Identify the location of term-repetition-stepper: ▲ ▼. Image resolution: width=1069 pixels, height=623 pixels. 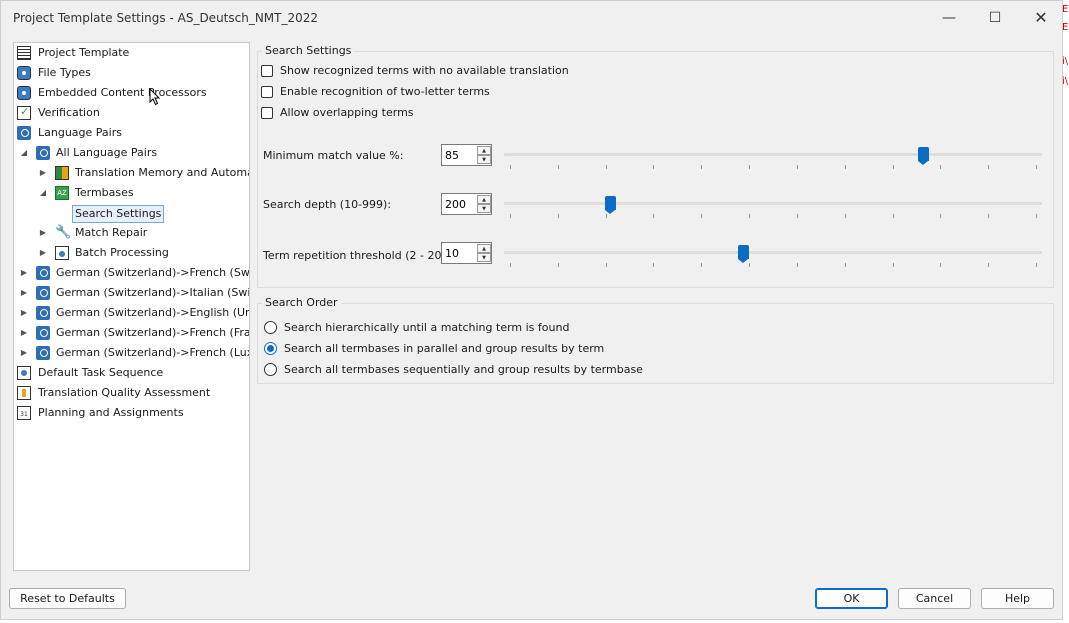
(466, 253).